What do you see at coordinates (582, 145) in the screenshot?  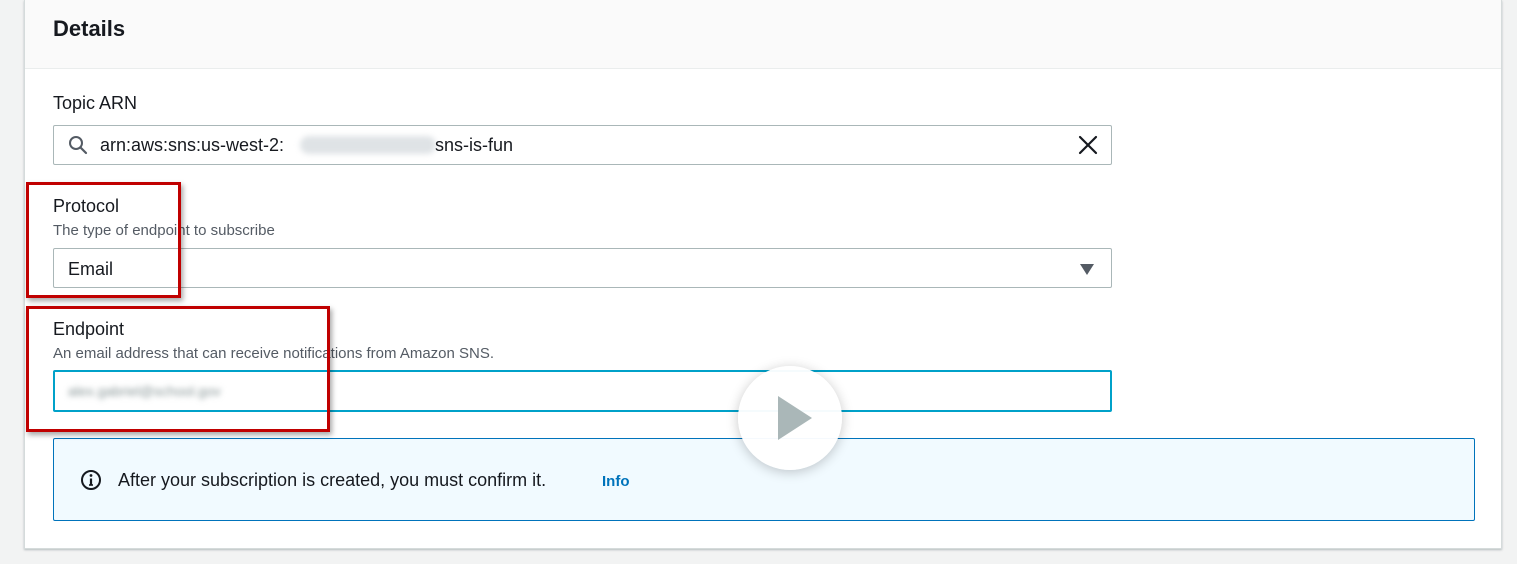 I see `topic-arn-input: arn:aws:sns:us-west-2: sns-is-fun` at bounding box center [582, 145].